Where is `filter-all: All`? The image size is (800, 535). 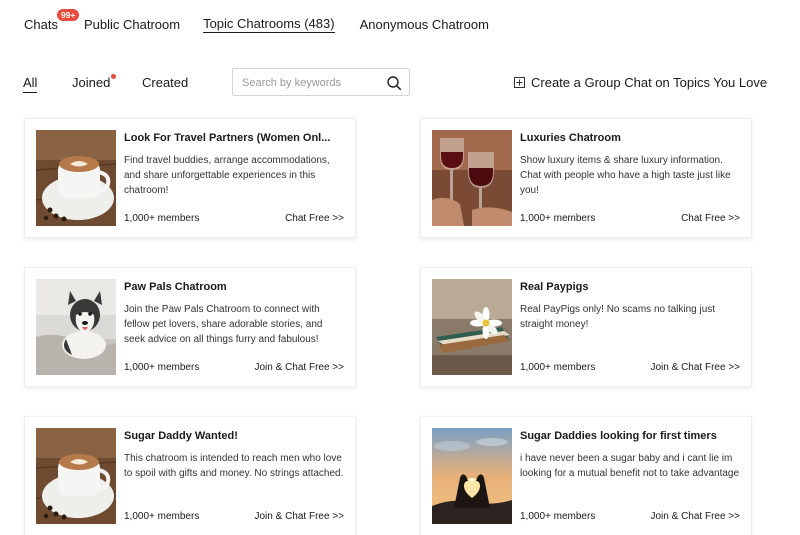
filter-all: All is located at coordinates (30, 84).